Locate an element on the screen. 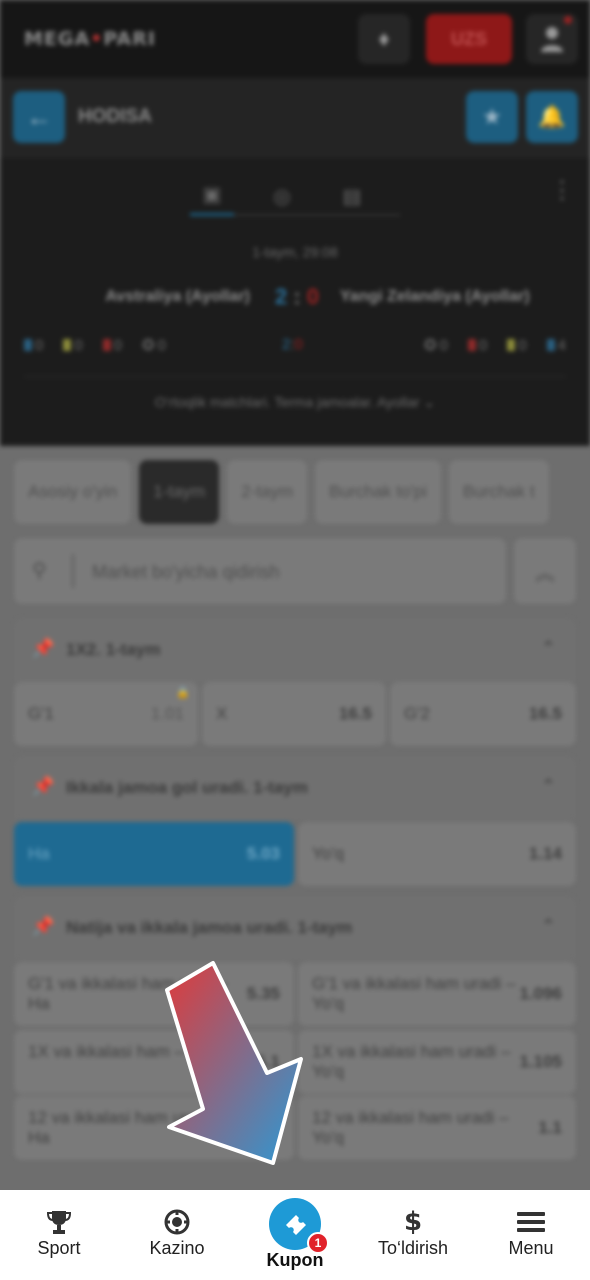  currency-button: UZS is located at coordinates (469, 39).